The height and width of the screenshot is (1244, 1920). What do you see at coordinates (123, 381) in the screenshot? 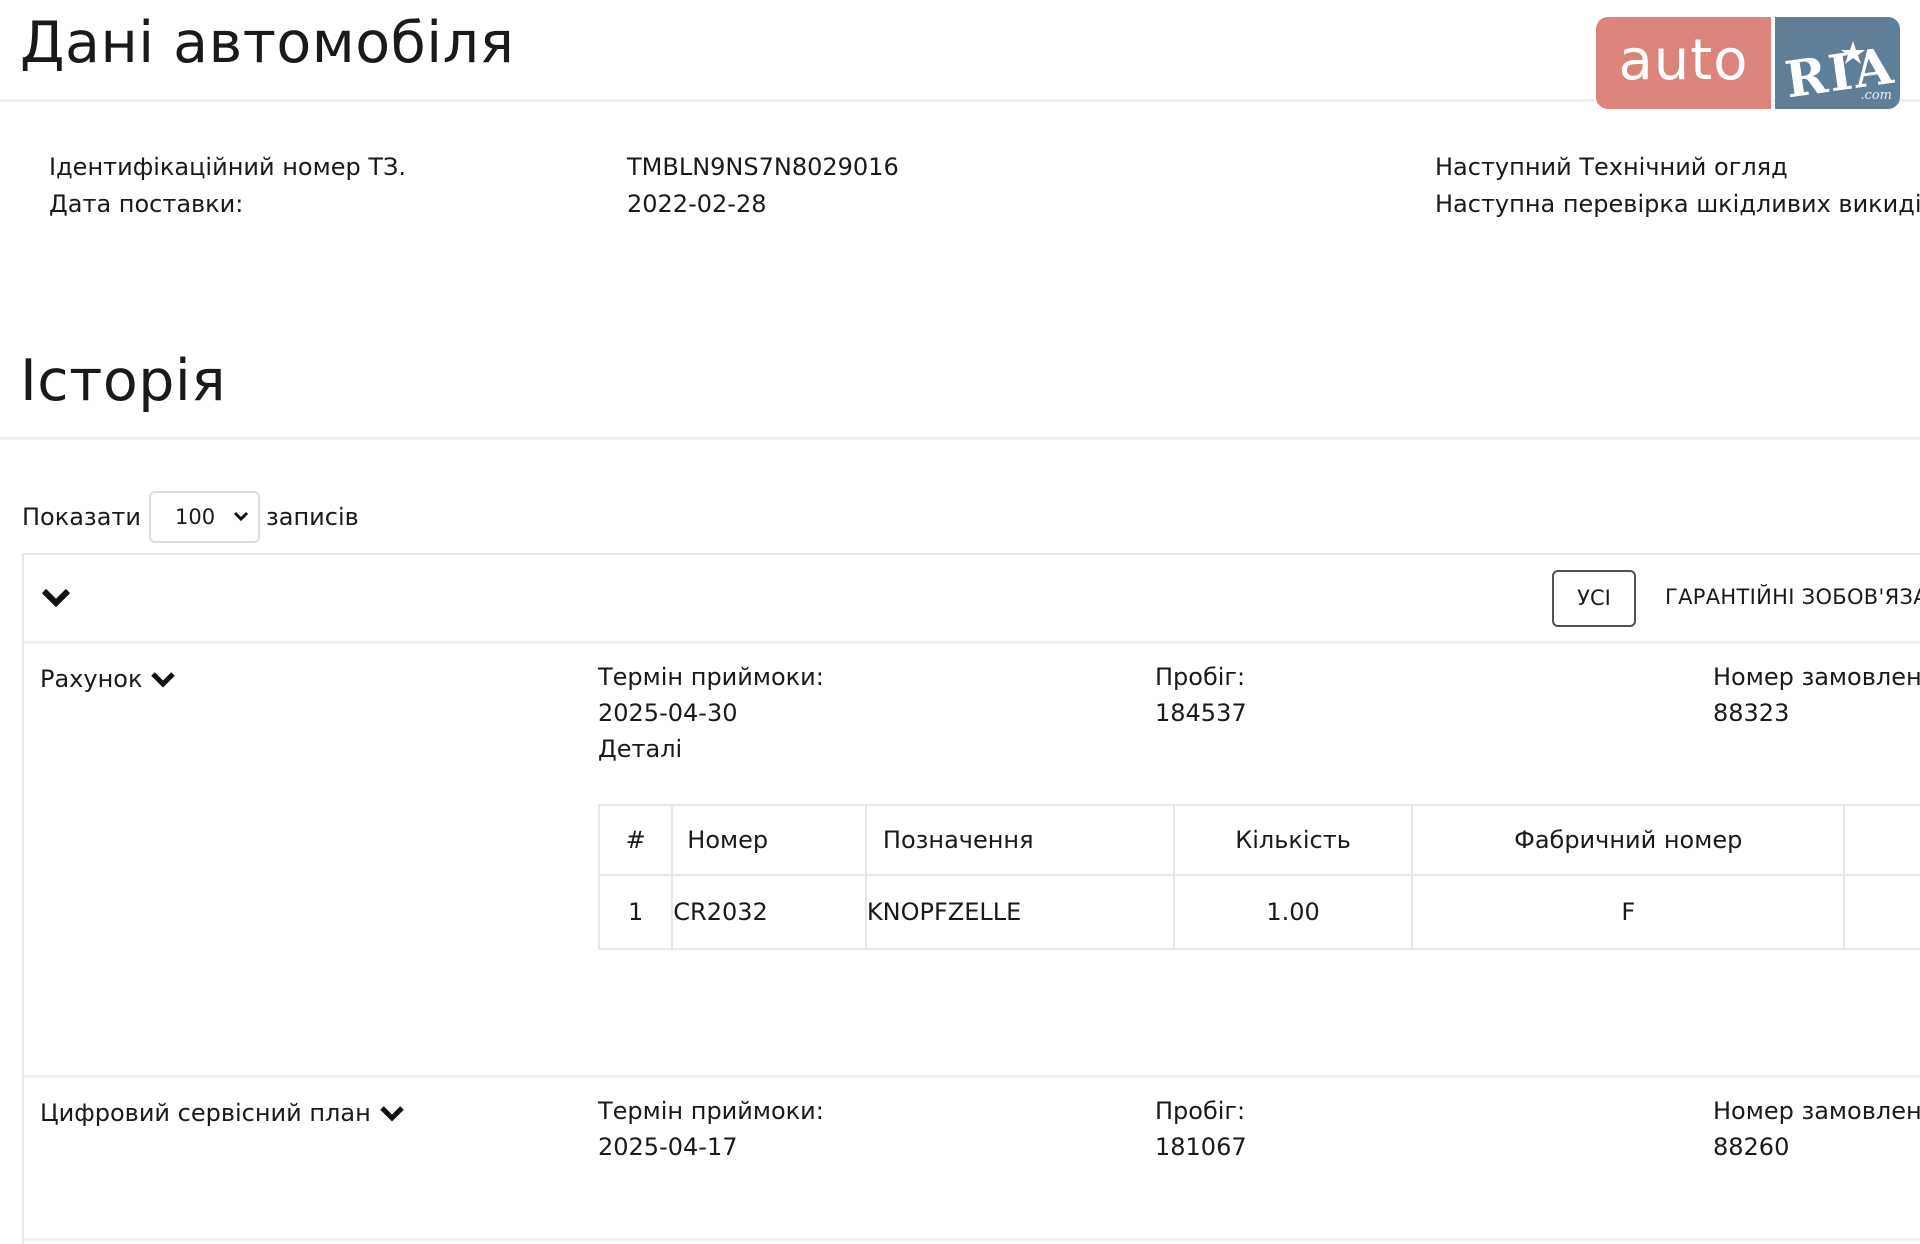
I see `history-title: Історія` at bounding box center [123, 381].